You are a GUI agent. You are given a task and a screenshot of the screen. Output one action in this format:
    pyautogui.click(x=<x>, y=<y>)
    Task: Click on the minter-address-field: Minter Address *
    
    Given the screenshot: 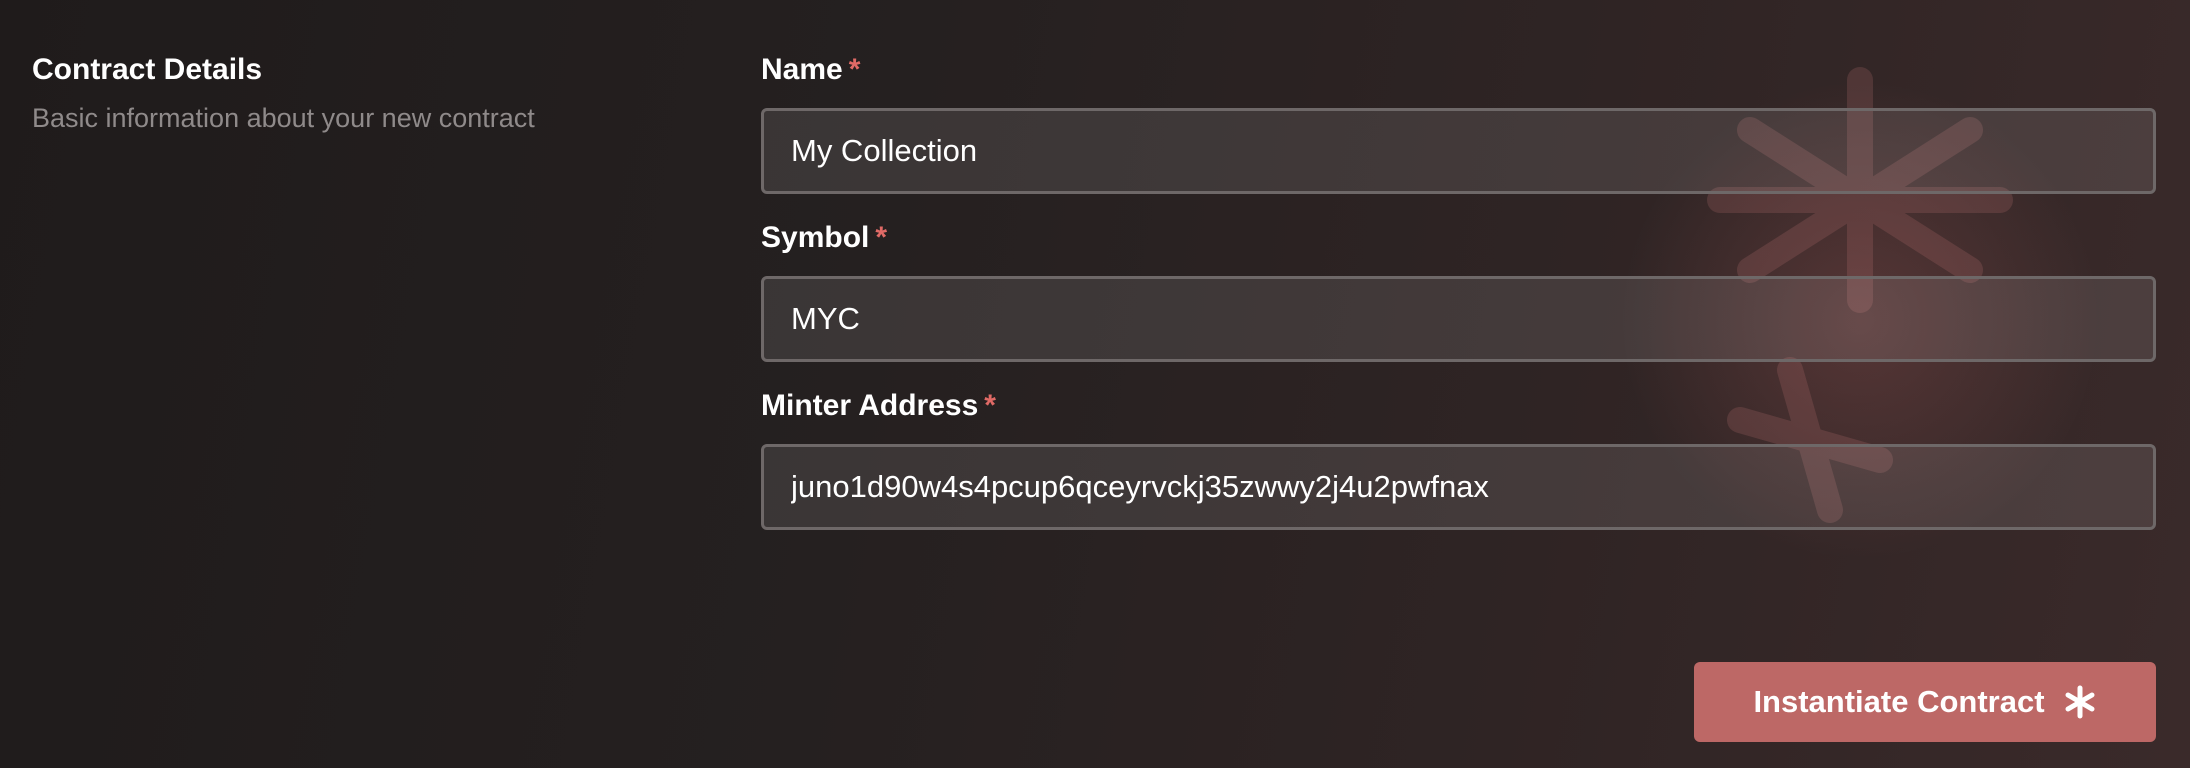 What is the action you would take?
    pyautogui.click(x=1458, y=458)
    